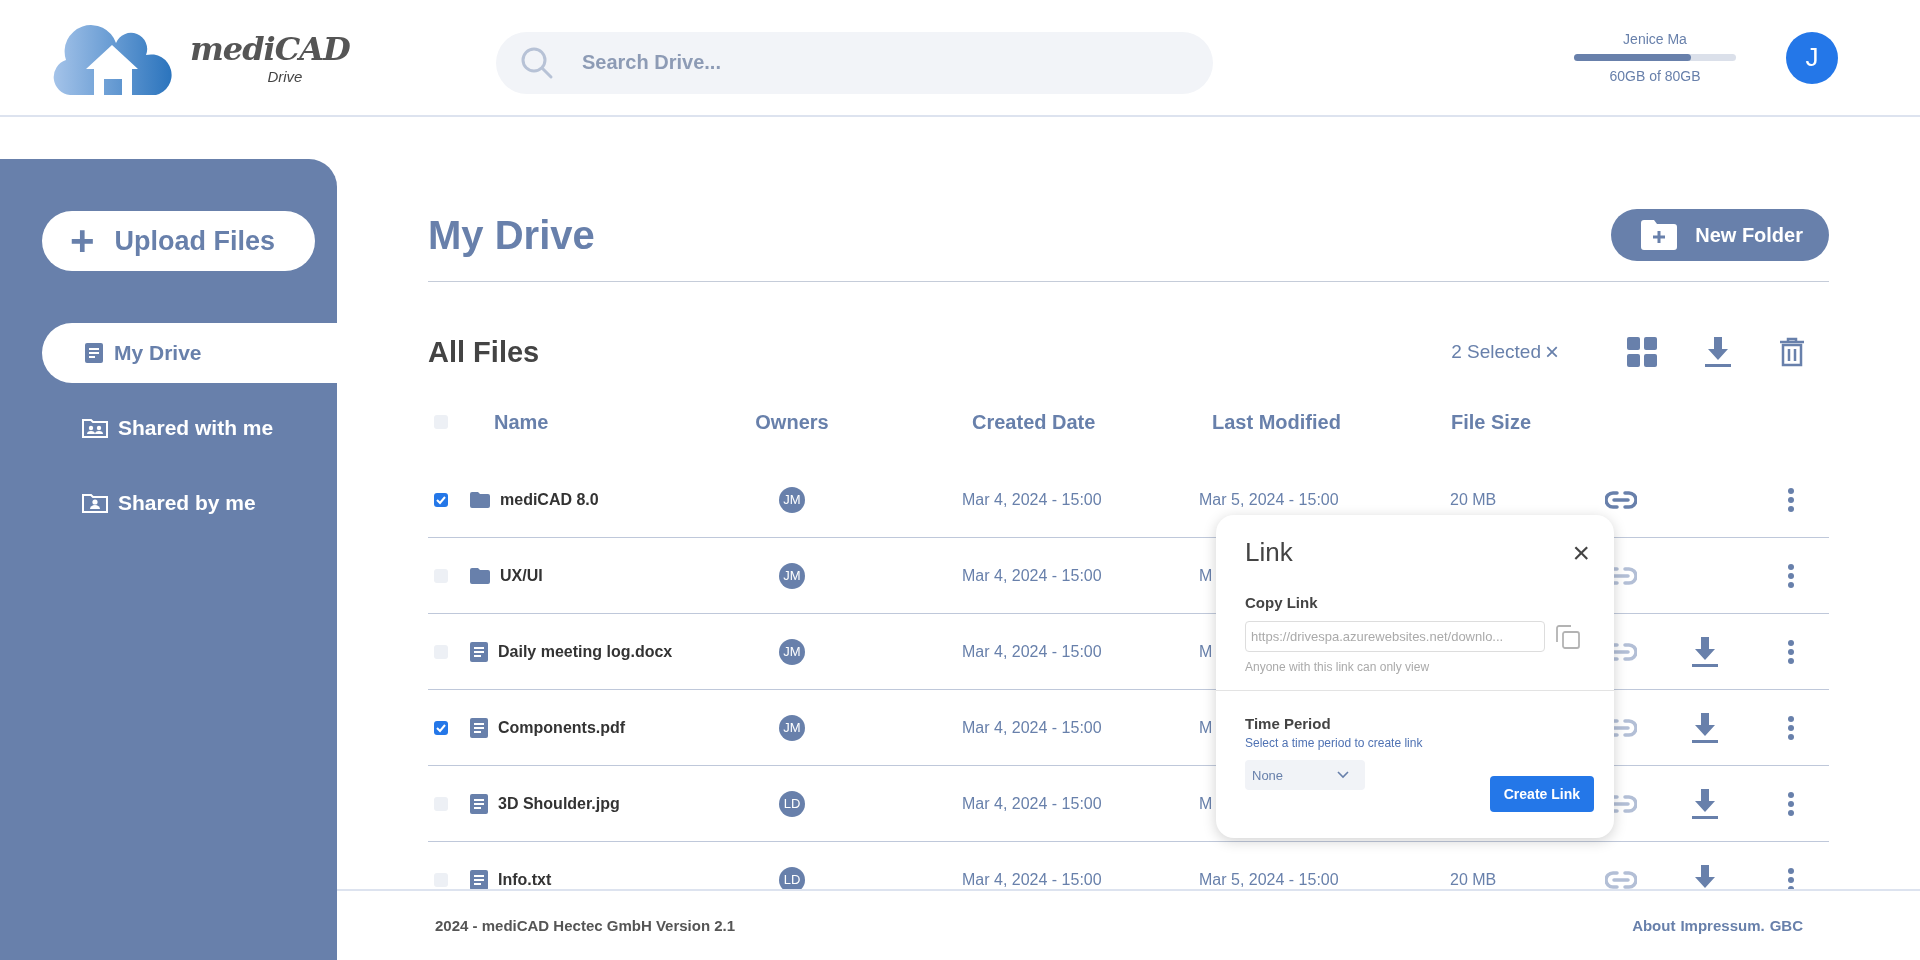 The image size is (1920, 960). I want to click on column-header: Name, so click(581, 422).